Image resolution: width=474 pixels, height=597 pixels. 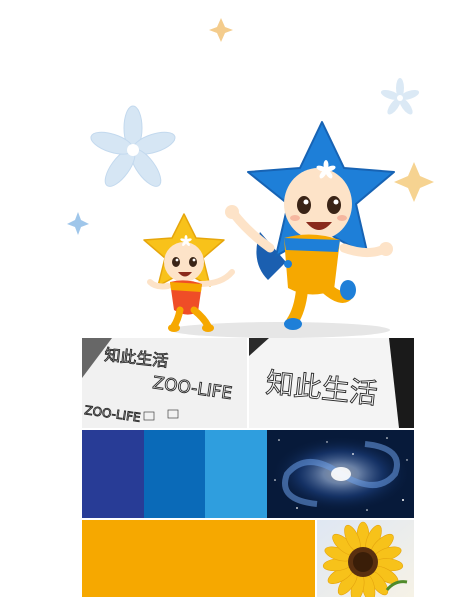 I want to click on sketch-photo-left: 知此生活 ZOO-LIFE ZOO-LIFE, so click(x=164, y=383).